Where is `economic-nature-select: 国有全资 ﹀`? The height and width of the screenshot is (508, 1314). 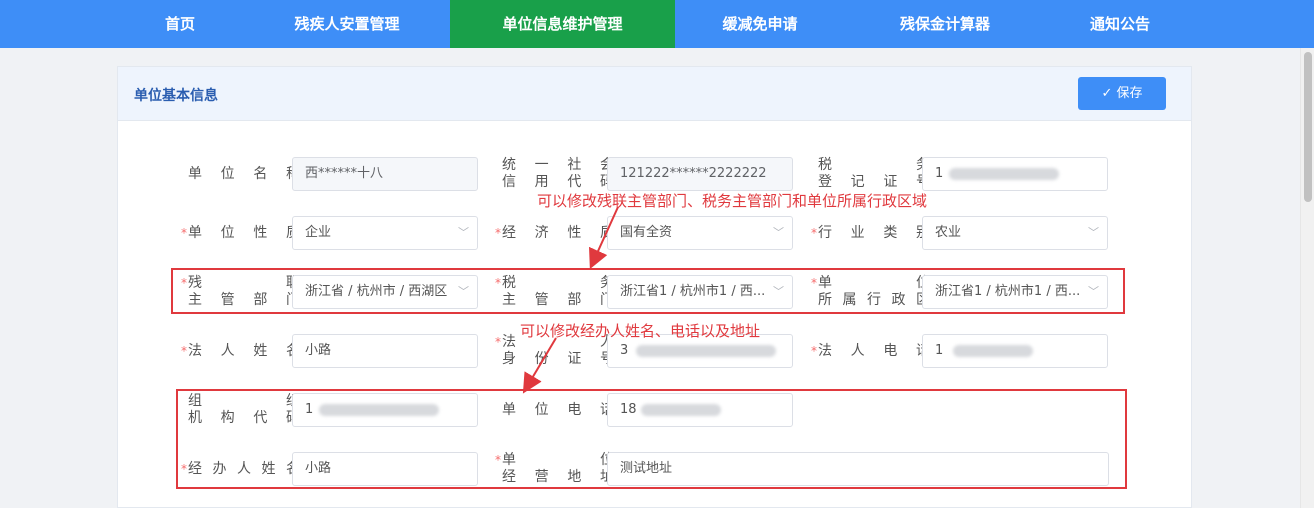
economic-nature-select: 国有全资 ﹀ is located at coordinates (700, 233).